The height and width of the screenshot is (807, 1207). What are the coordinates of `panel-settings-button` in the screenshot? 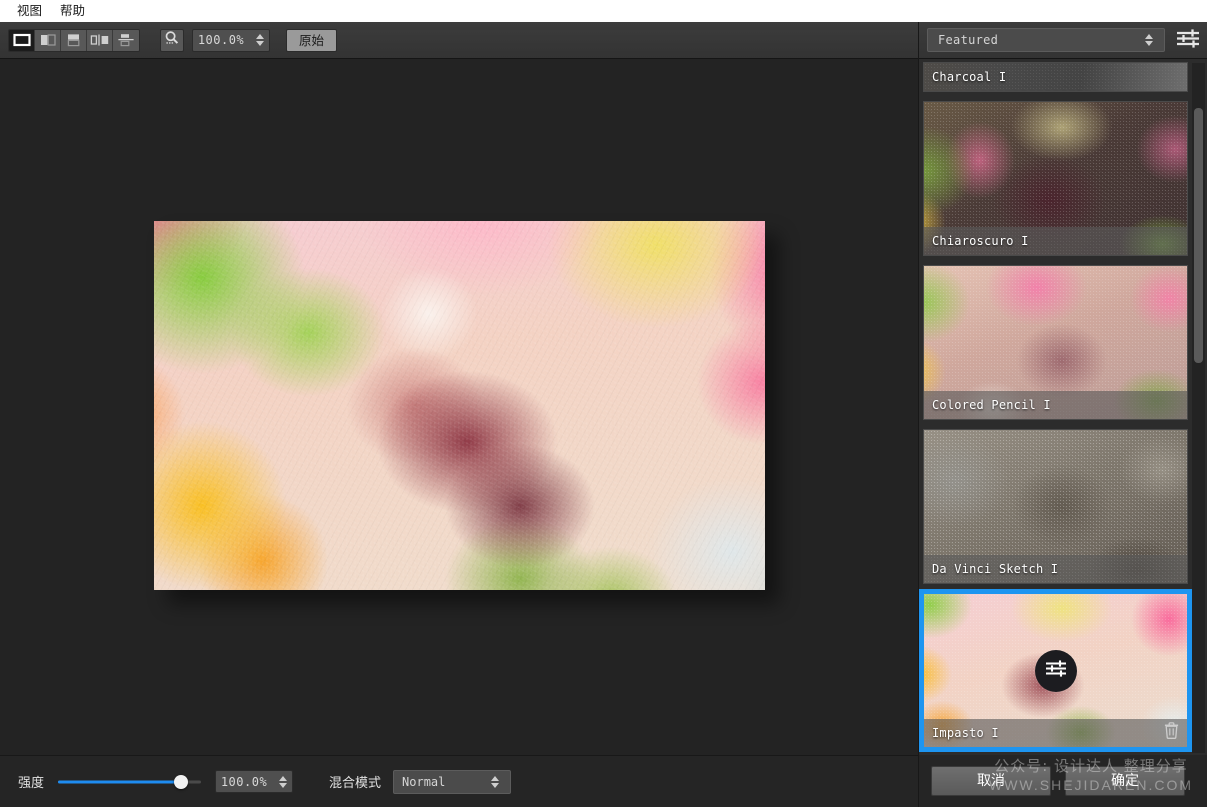 It's located at (1188, 40).